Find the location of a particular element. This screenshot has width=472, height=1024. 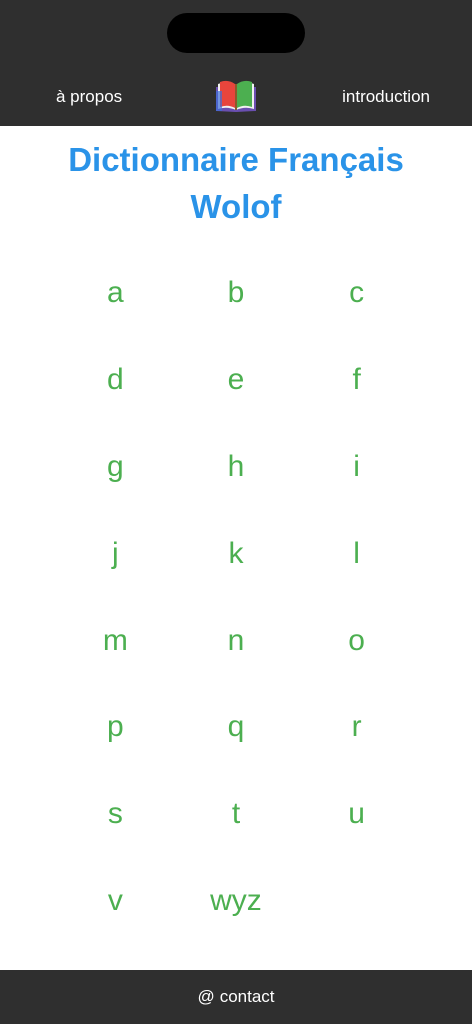

letter-i: i is located at coordinates (356, 467).